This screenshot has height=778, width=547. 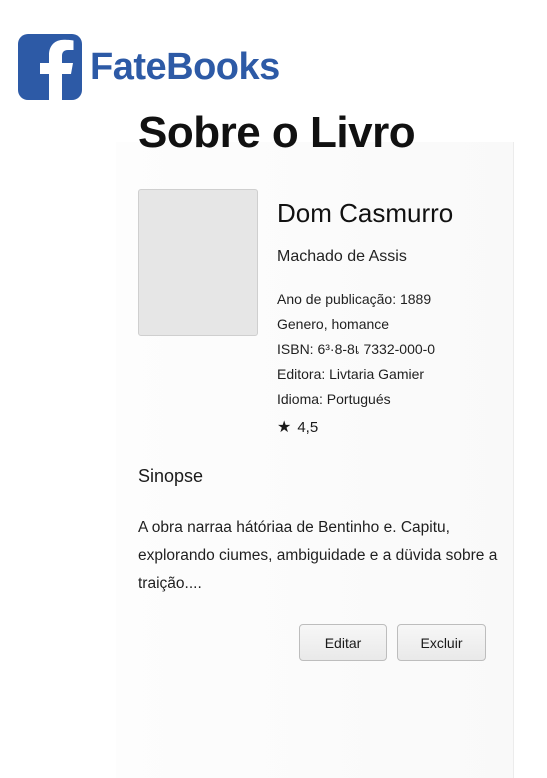 What do you see at coordinates (171, 476) in the screenshot?
I see `synopsis-heading: Sinopse` at bounding box center [171, 476].